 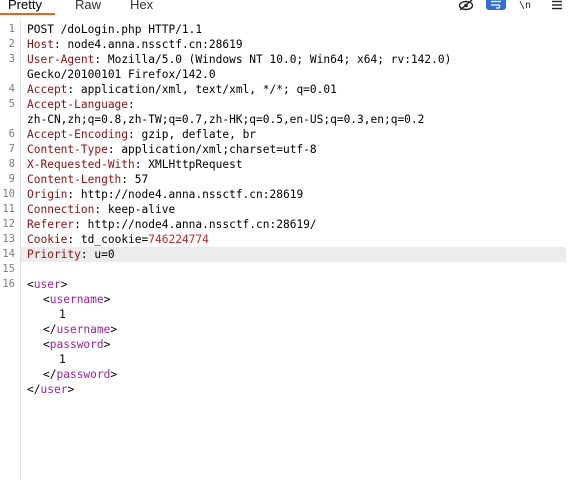 I want to click on header-line: Cookie: td_cookie=746224774, so click(x=118, y=239).